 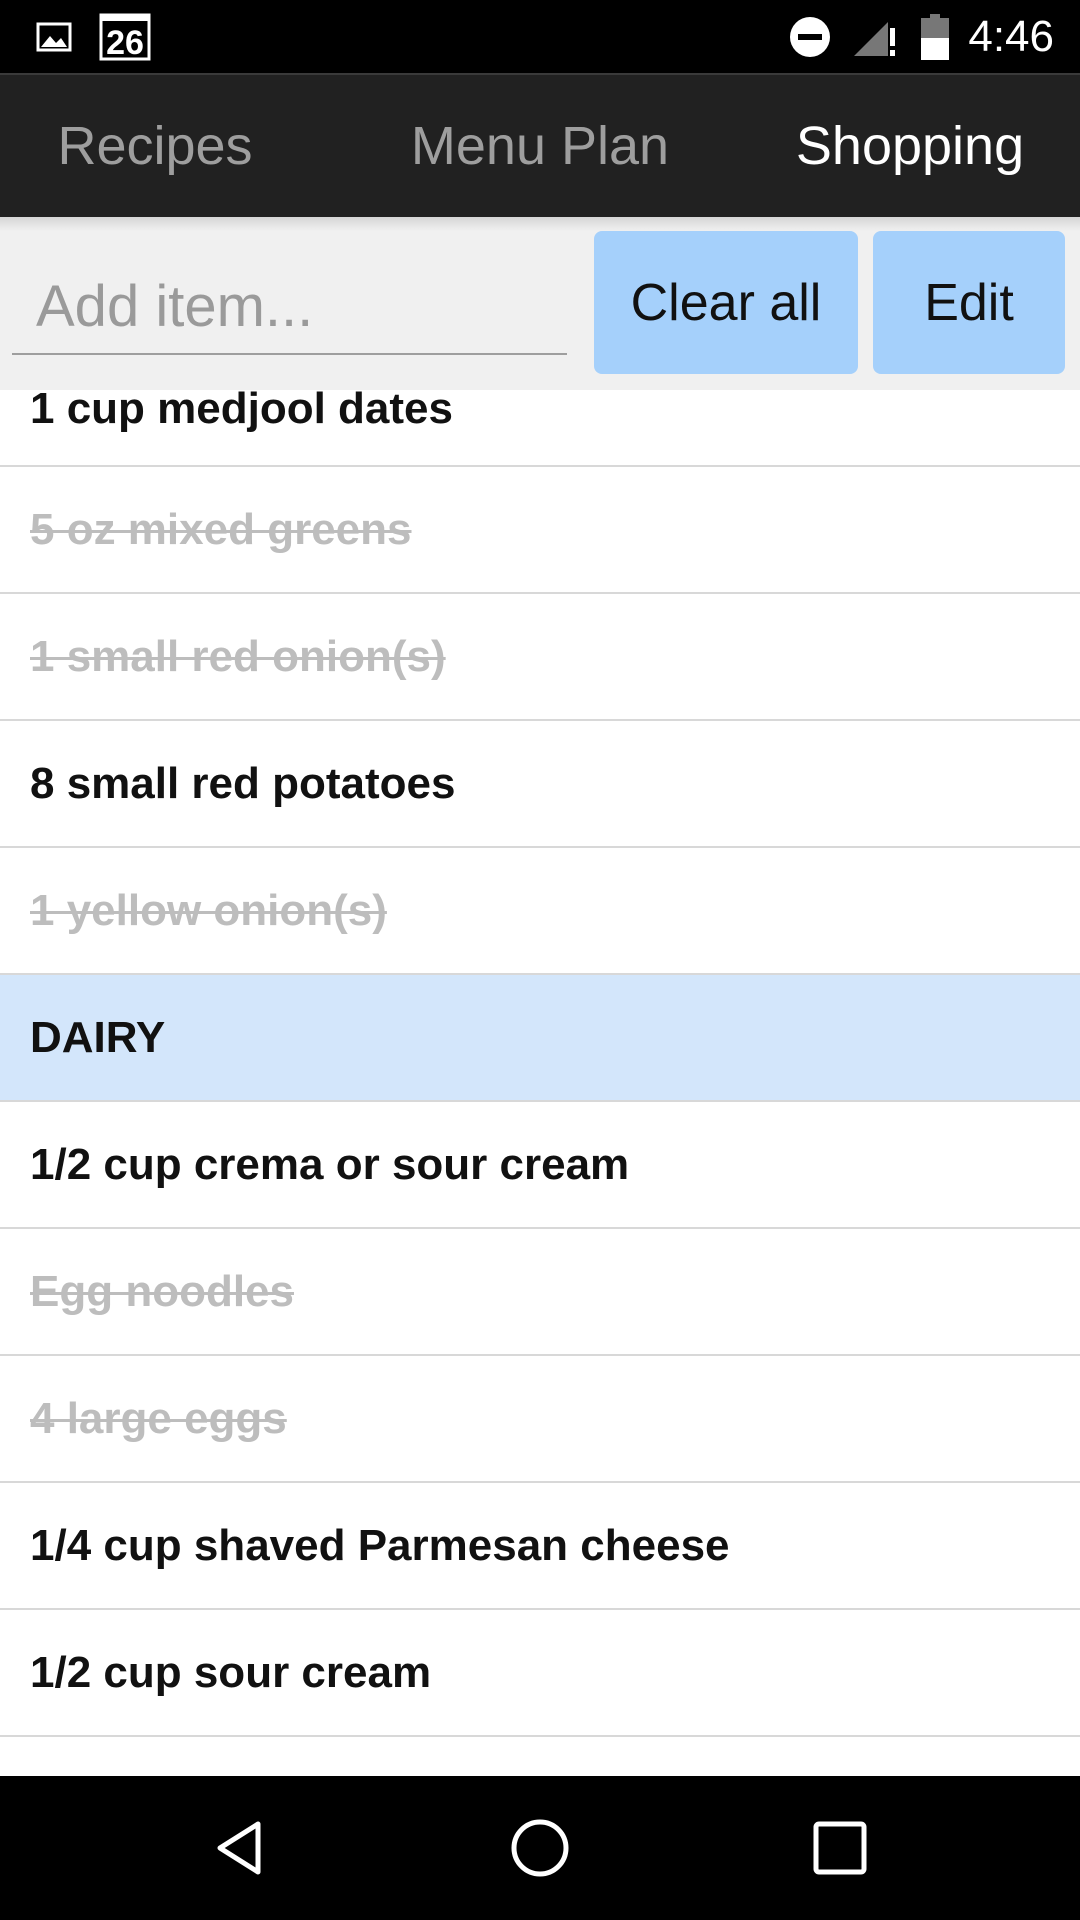 I want to click on list-item-text: 1 small red onion(s), so click(x=238, y=656).